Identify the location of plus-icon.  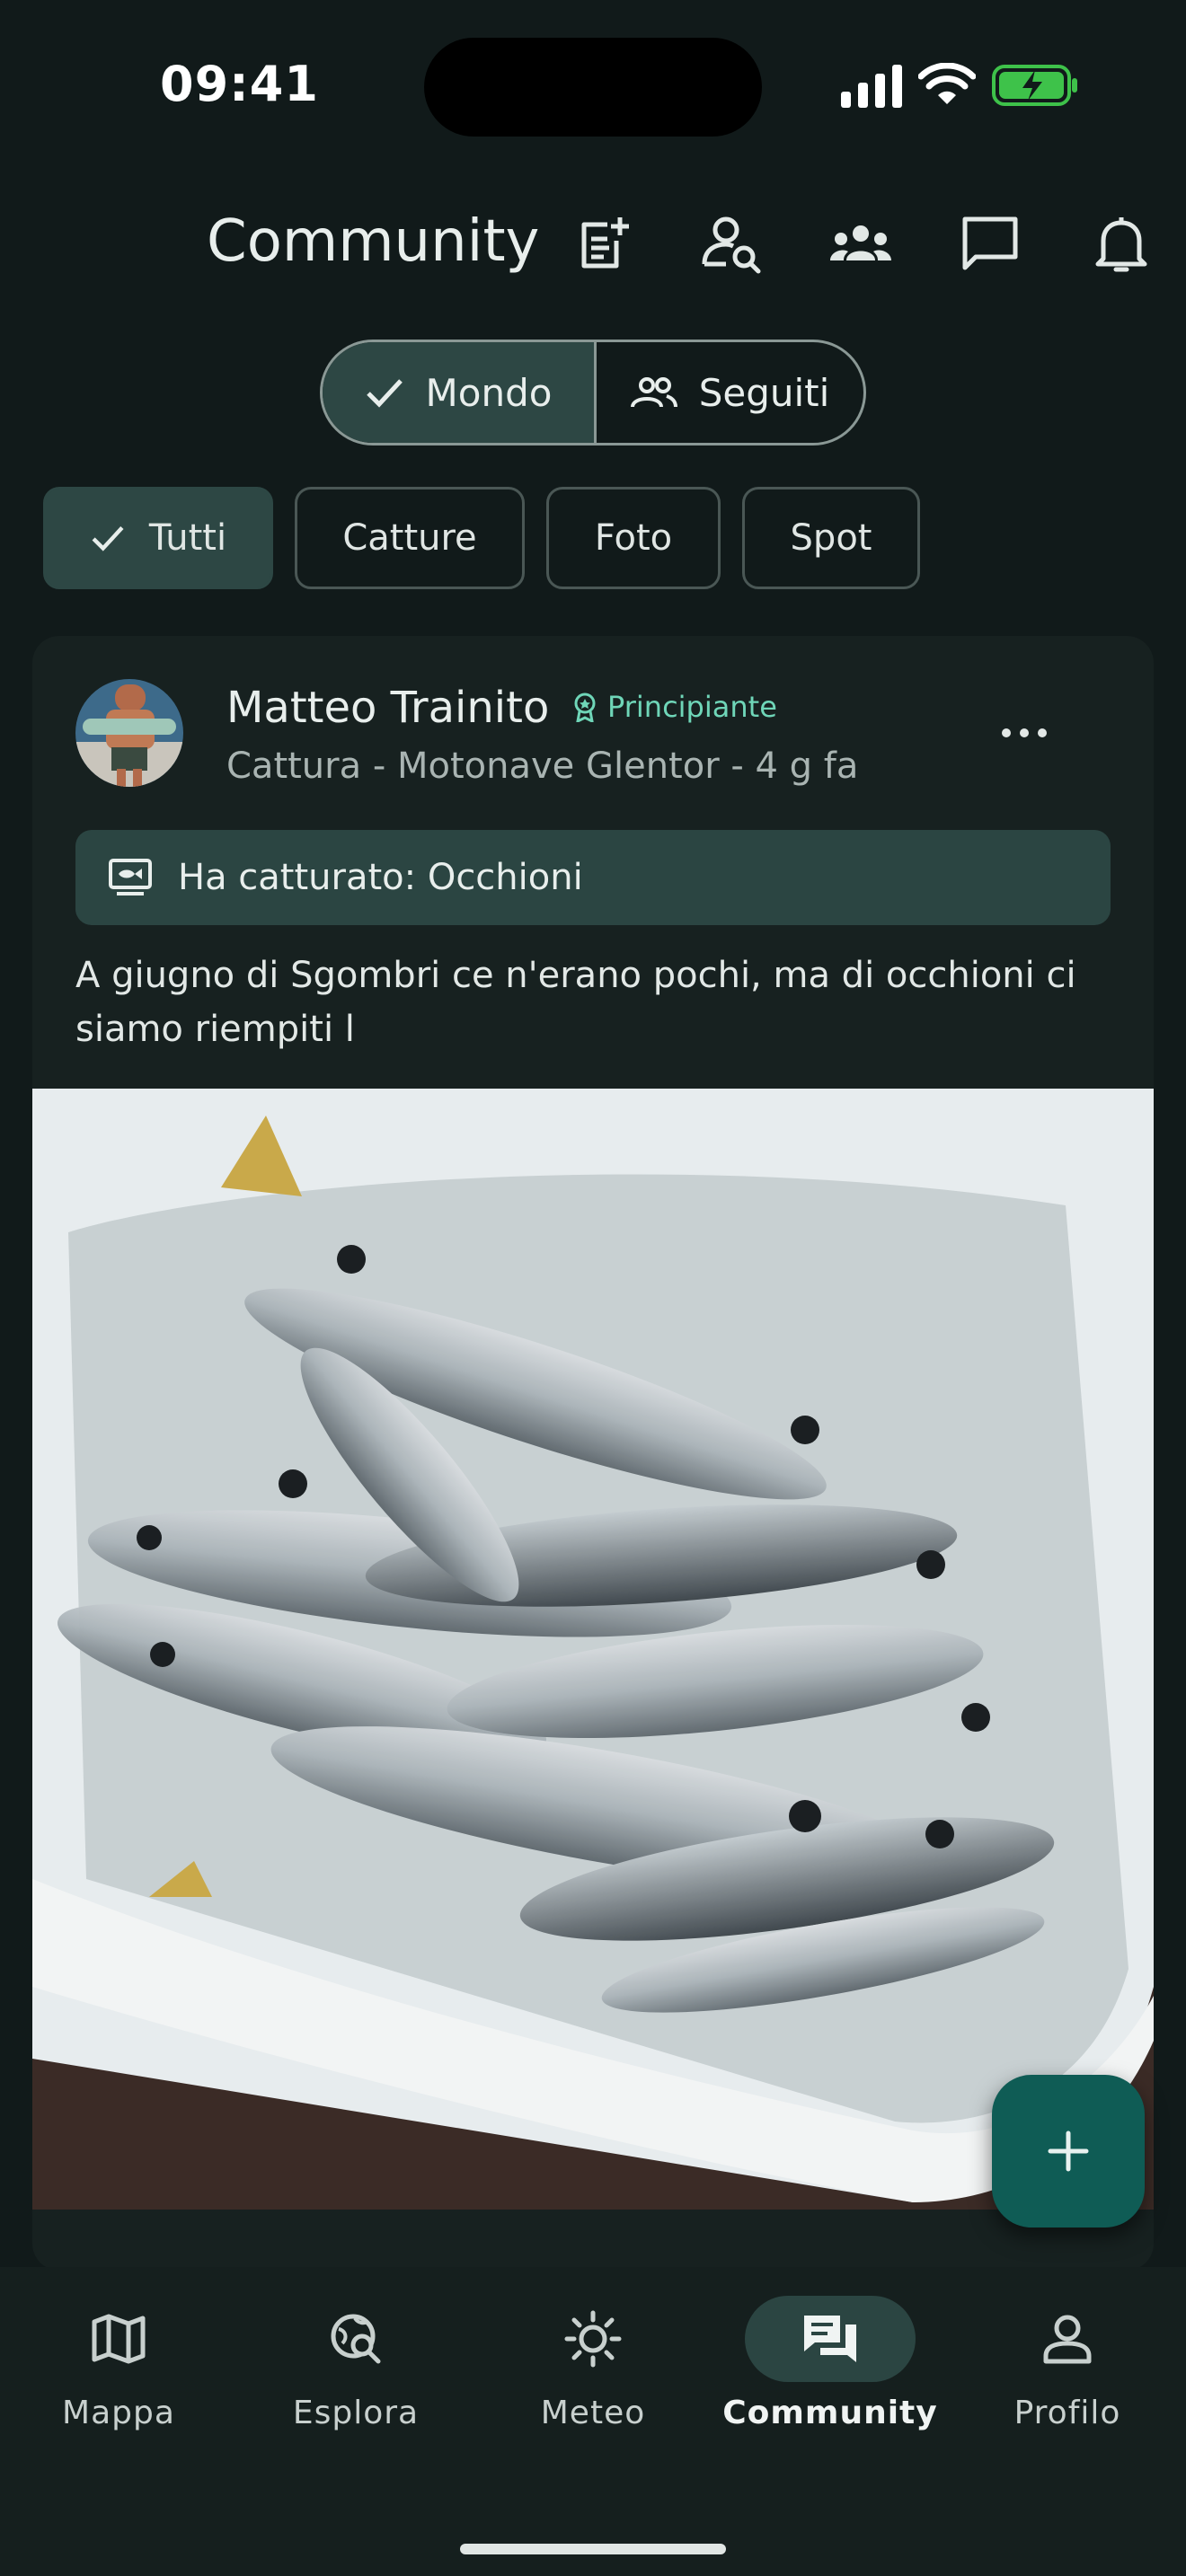
(1068, 2151).